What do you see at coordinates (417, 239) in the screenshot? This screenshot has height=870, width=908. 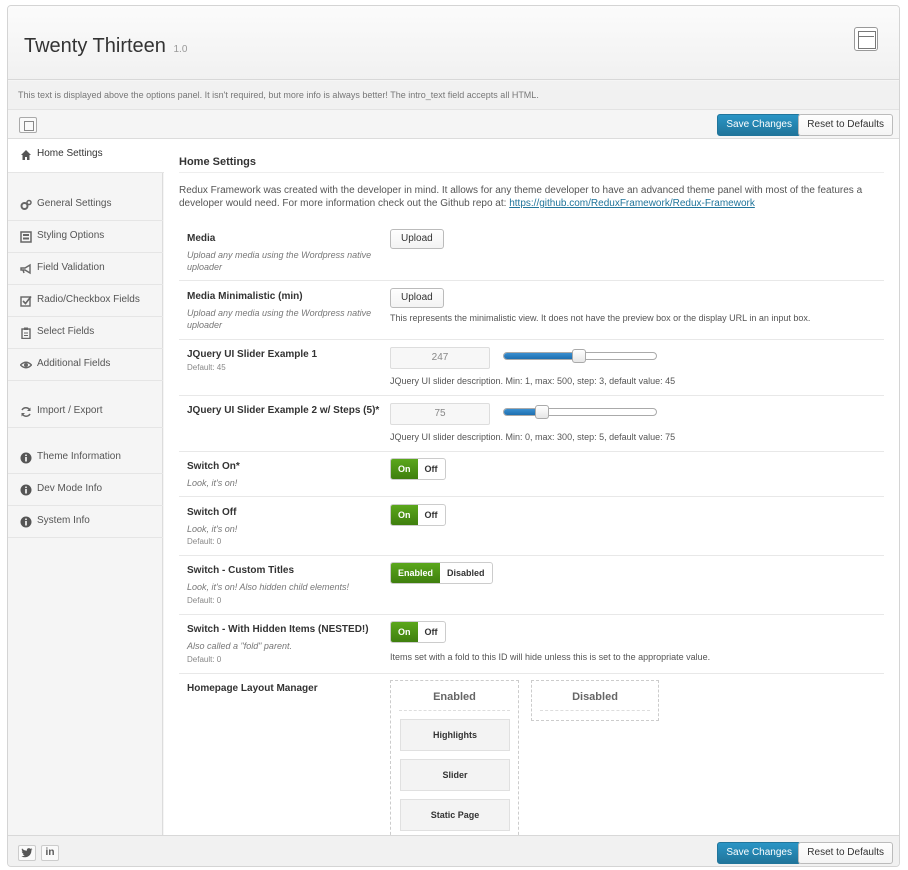 I see `media-upload-button: Upload` at bounding box center [417, 239].